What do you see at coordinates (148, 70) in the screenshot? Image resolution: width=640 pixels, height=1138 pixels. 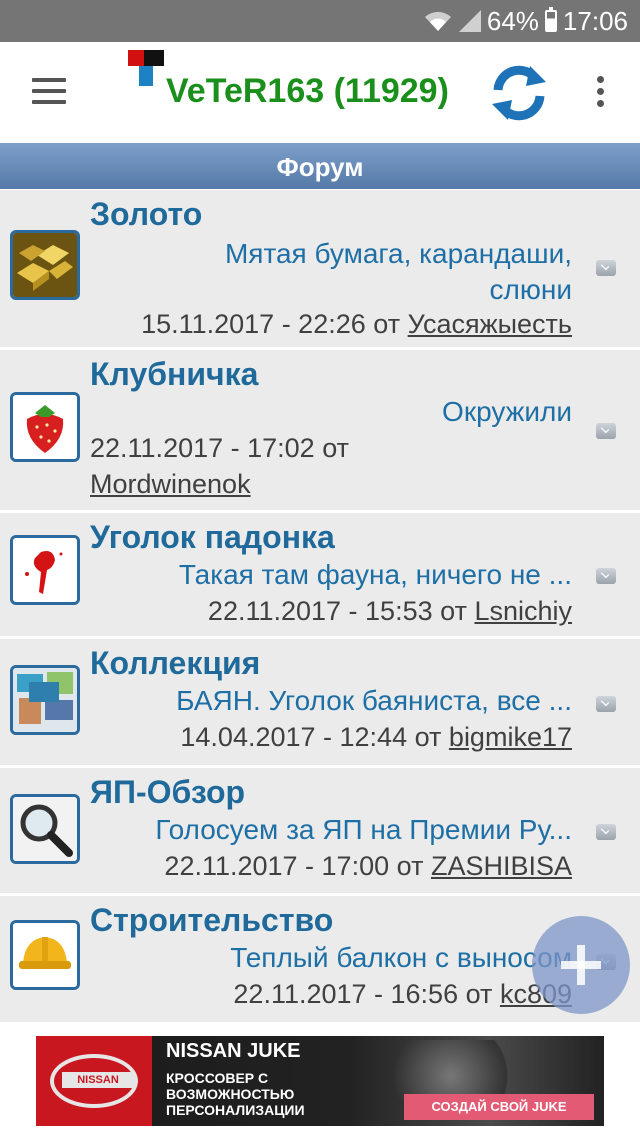 I see `logo-icon` at bounding box center [148, 70].